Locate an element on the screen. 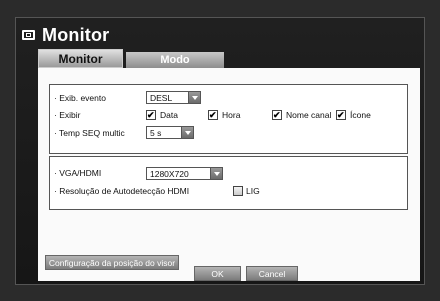  monitor-icon is located at coordinates (28, 35).